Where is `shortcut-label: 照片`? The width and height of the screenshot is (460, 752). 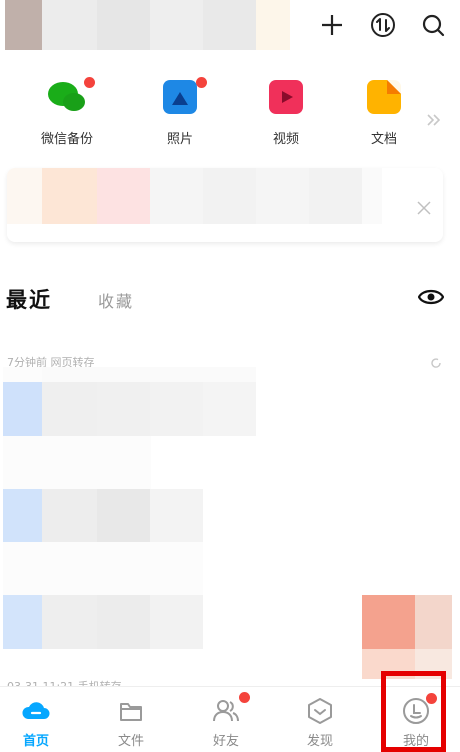 shortcut-label: 照片 is located at coordinates (179, 139).